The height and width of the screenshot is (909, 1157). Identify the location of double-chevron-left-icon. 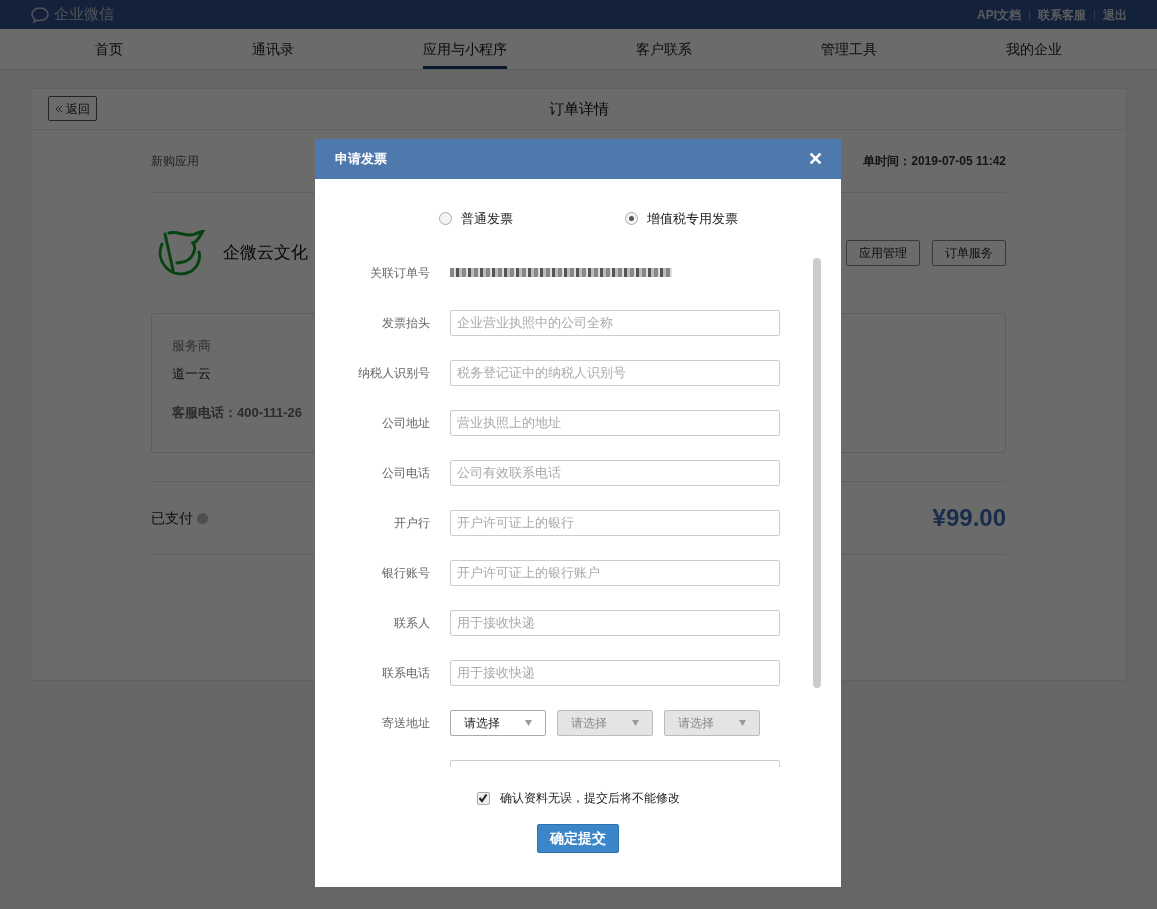
(59, 108).